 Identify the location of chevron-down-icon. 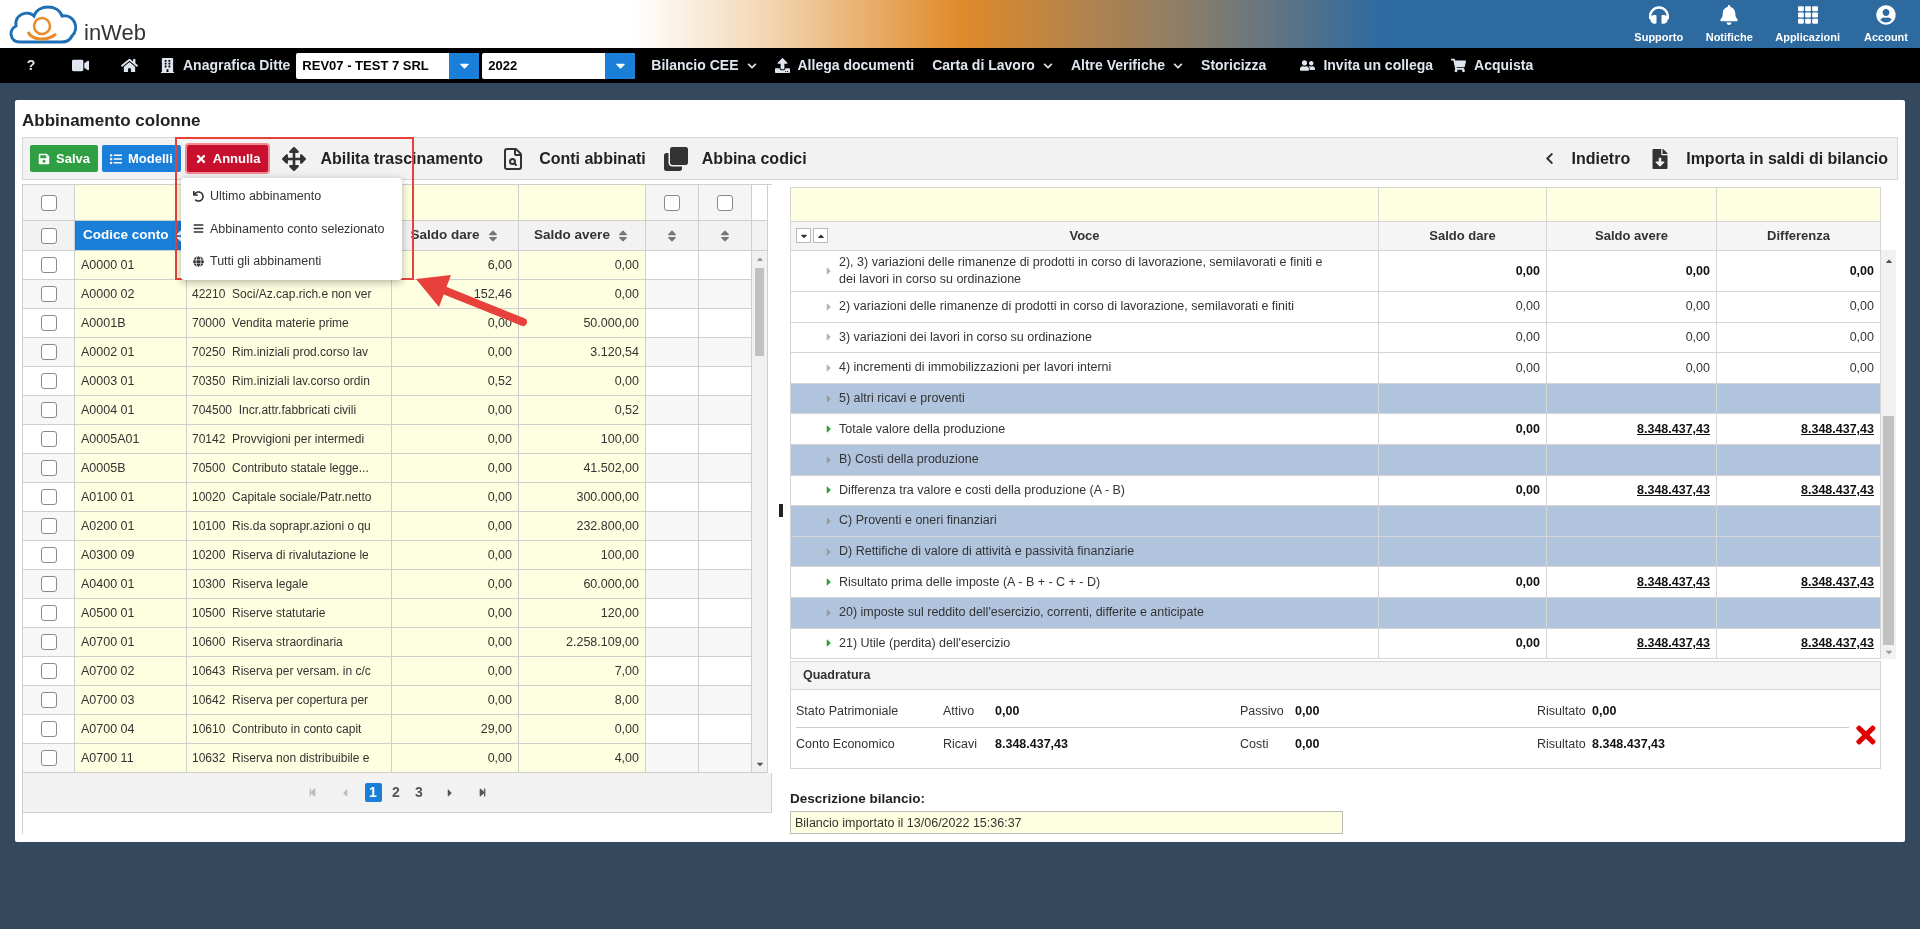
(1047, 65).